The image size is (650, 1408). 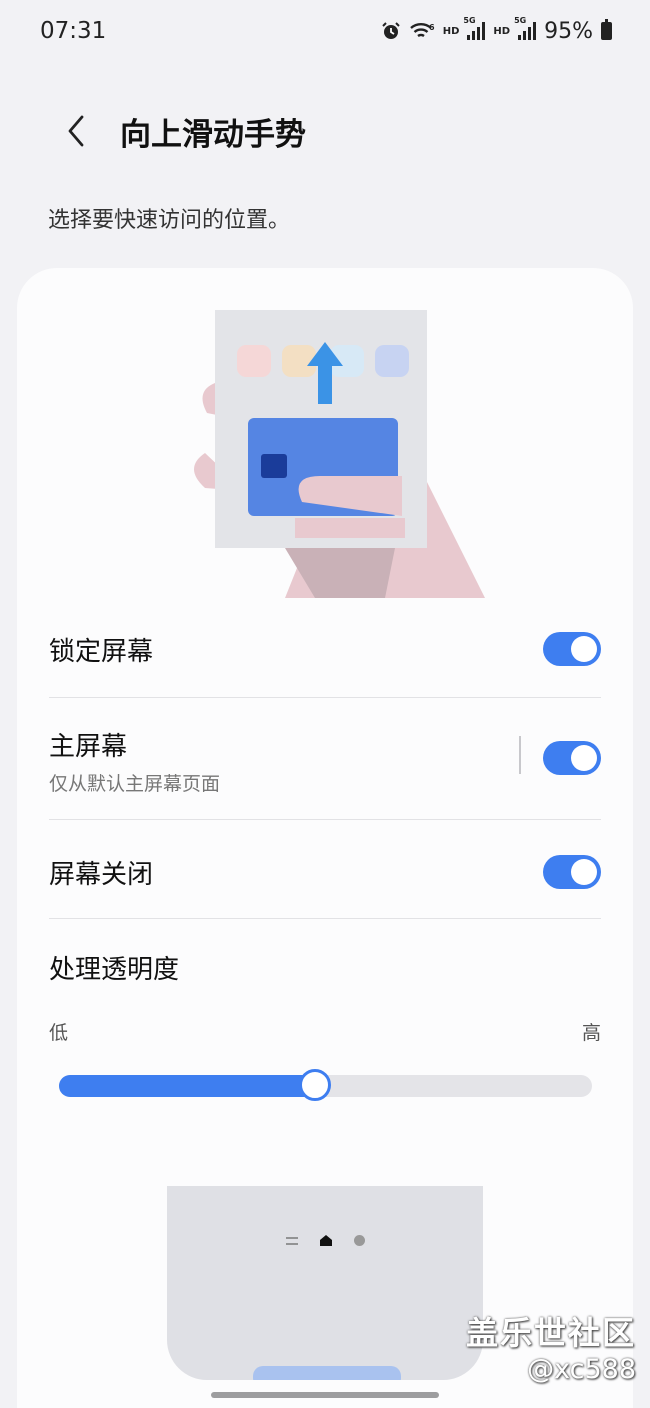 I want to click on transparency-slider, so click(x=325, y=1085).